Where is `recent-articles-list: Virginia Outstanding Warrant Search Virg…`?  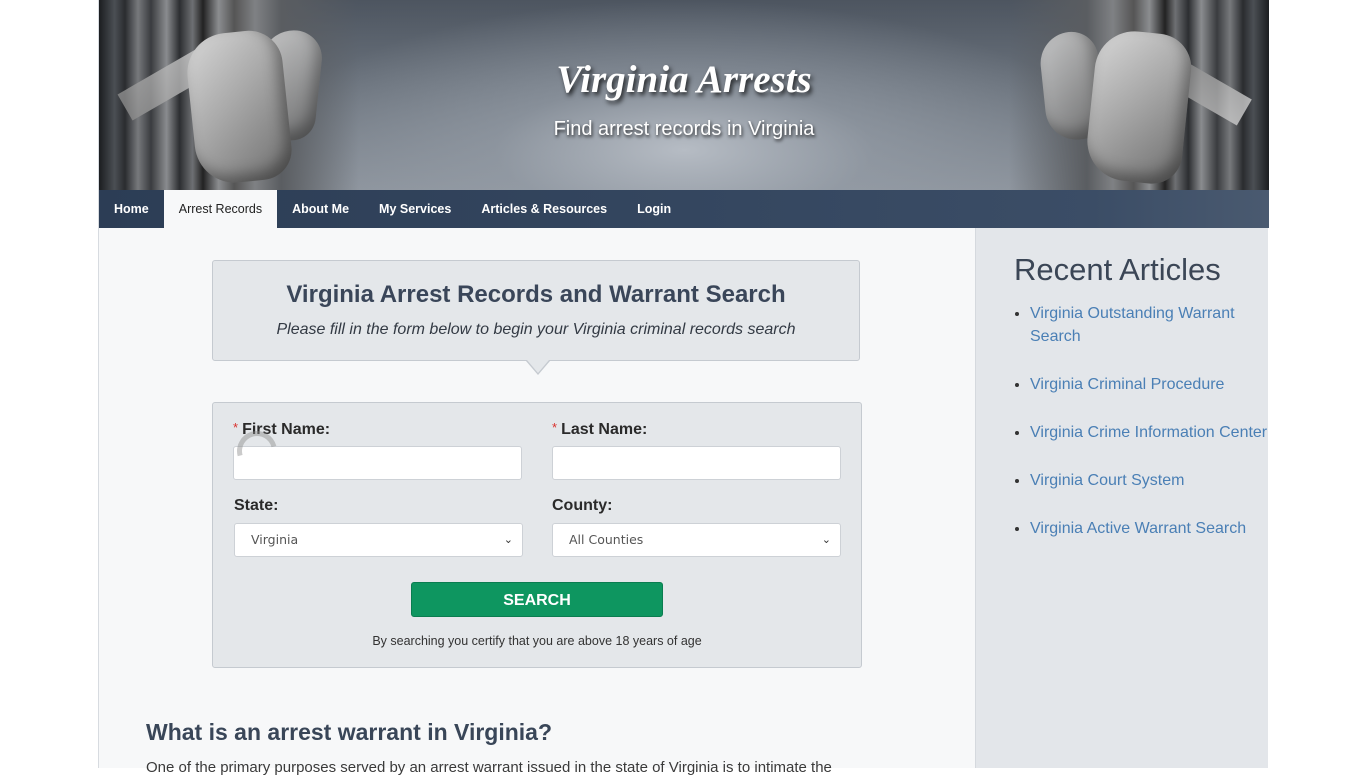
recent-articles-list: Virginia Outstanding Warrant Search Virg… is located at coordinates (1142, 433).